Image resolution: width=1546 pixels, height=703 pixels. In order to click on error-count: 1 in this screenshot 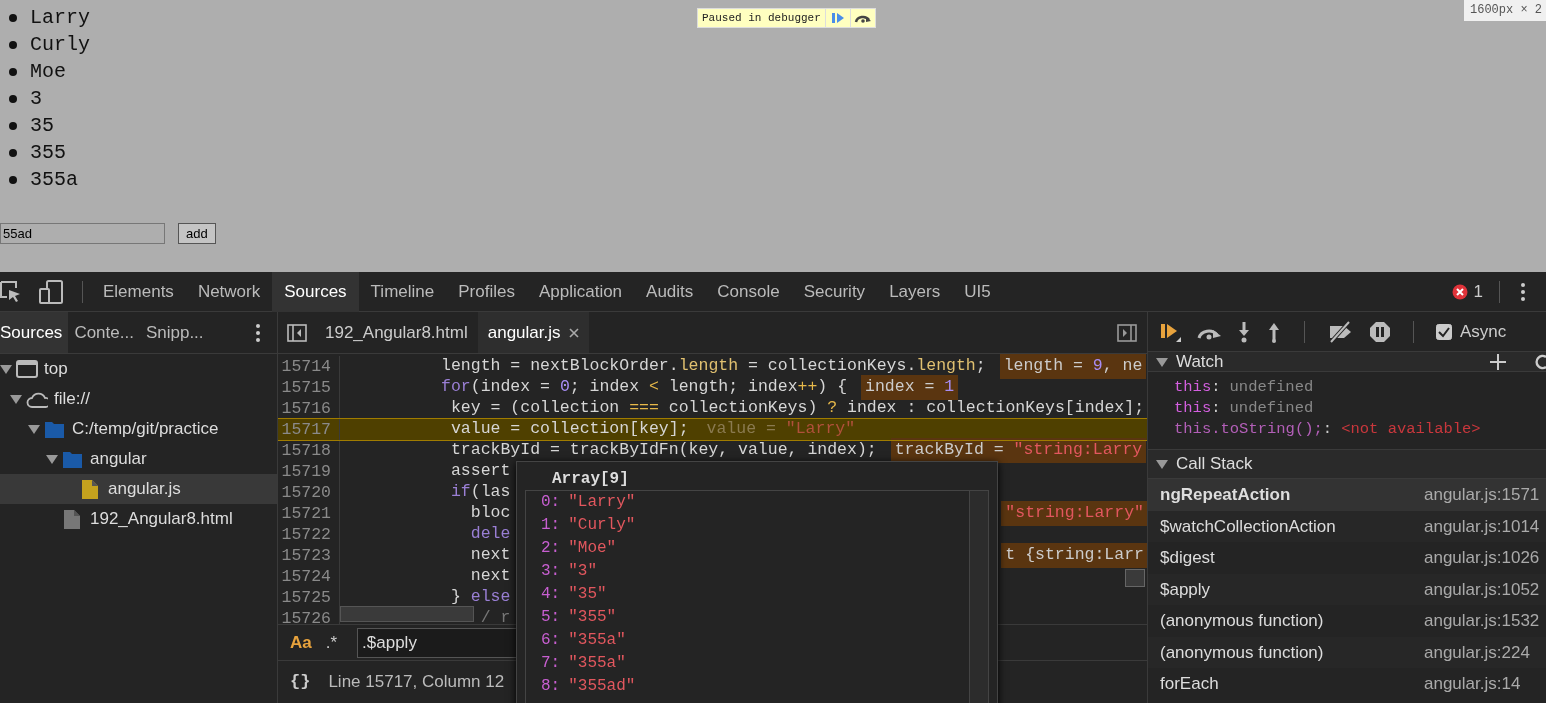, I will do `click(1478, 291)`.